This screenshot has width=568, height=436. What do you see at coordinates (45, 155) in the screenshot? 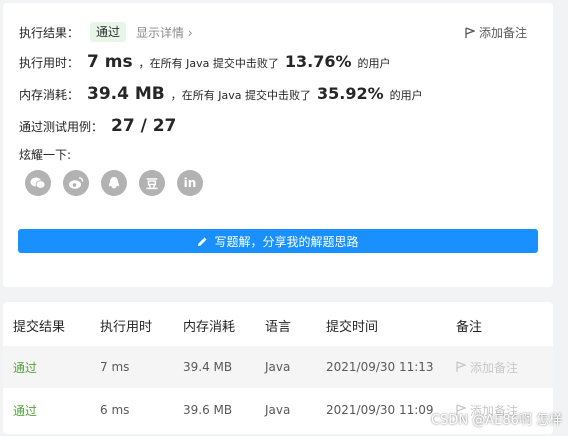
I see `share-label: 炫耀一下:` at bounding box center [45, 155].